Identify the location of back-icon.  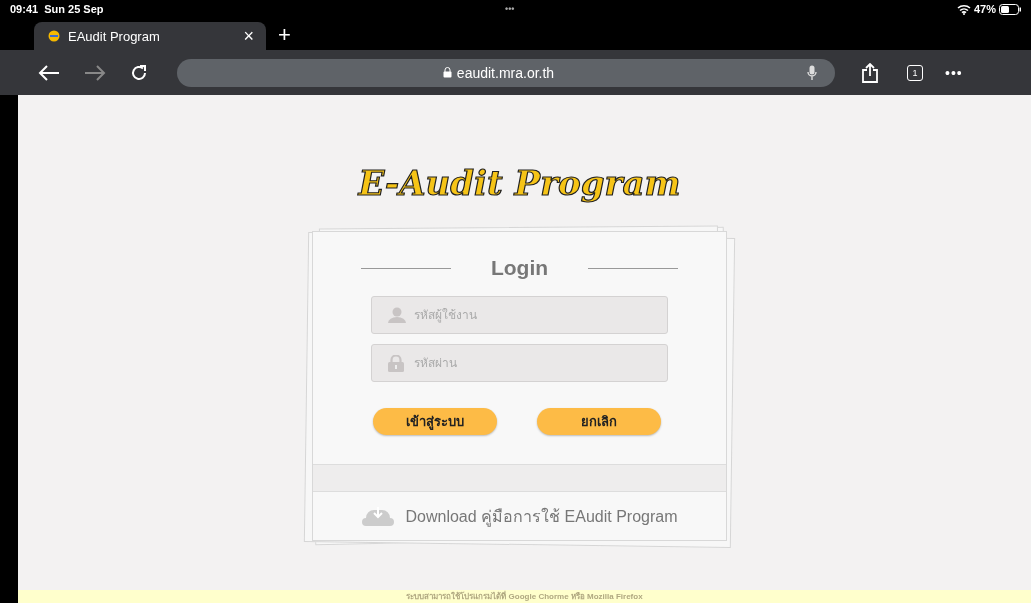
(49, 72).